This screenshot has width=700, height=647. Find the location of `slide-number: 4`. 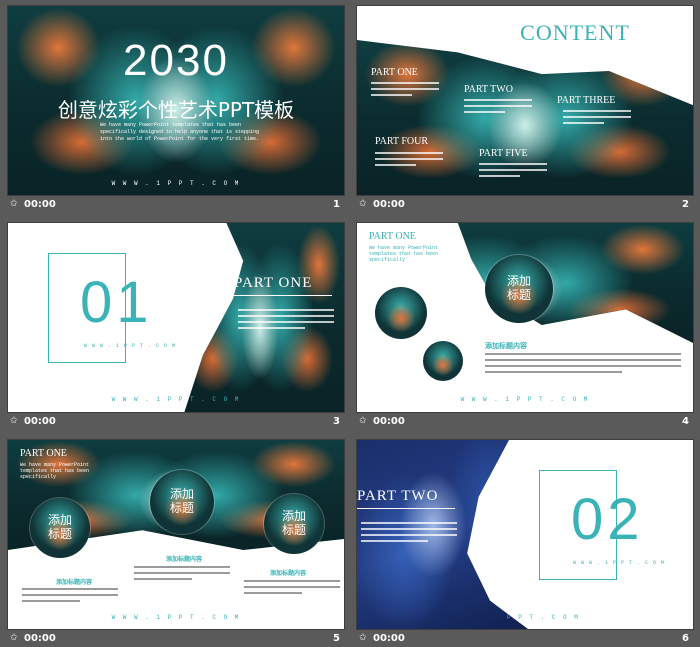

slide-number: 4 is located at coordinates (685, 421).